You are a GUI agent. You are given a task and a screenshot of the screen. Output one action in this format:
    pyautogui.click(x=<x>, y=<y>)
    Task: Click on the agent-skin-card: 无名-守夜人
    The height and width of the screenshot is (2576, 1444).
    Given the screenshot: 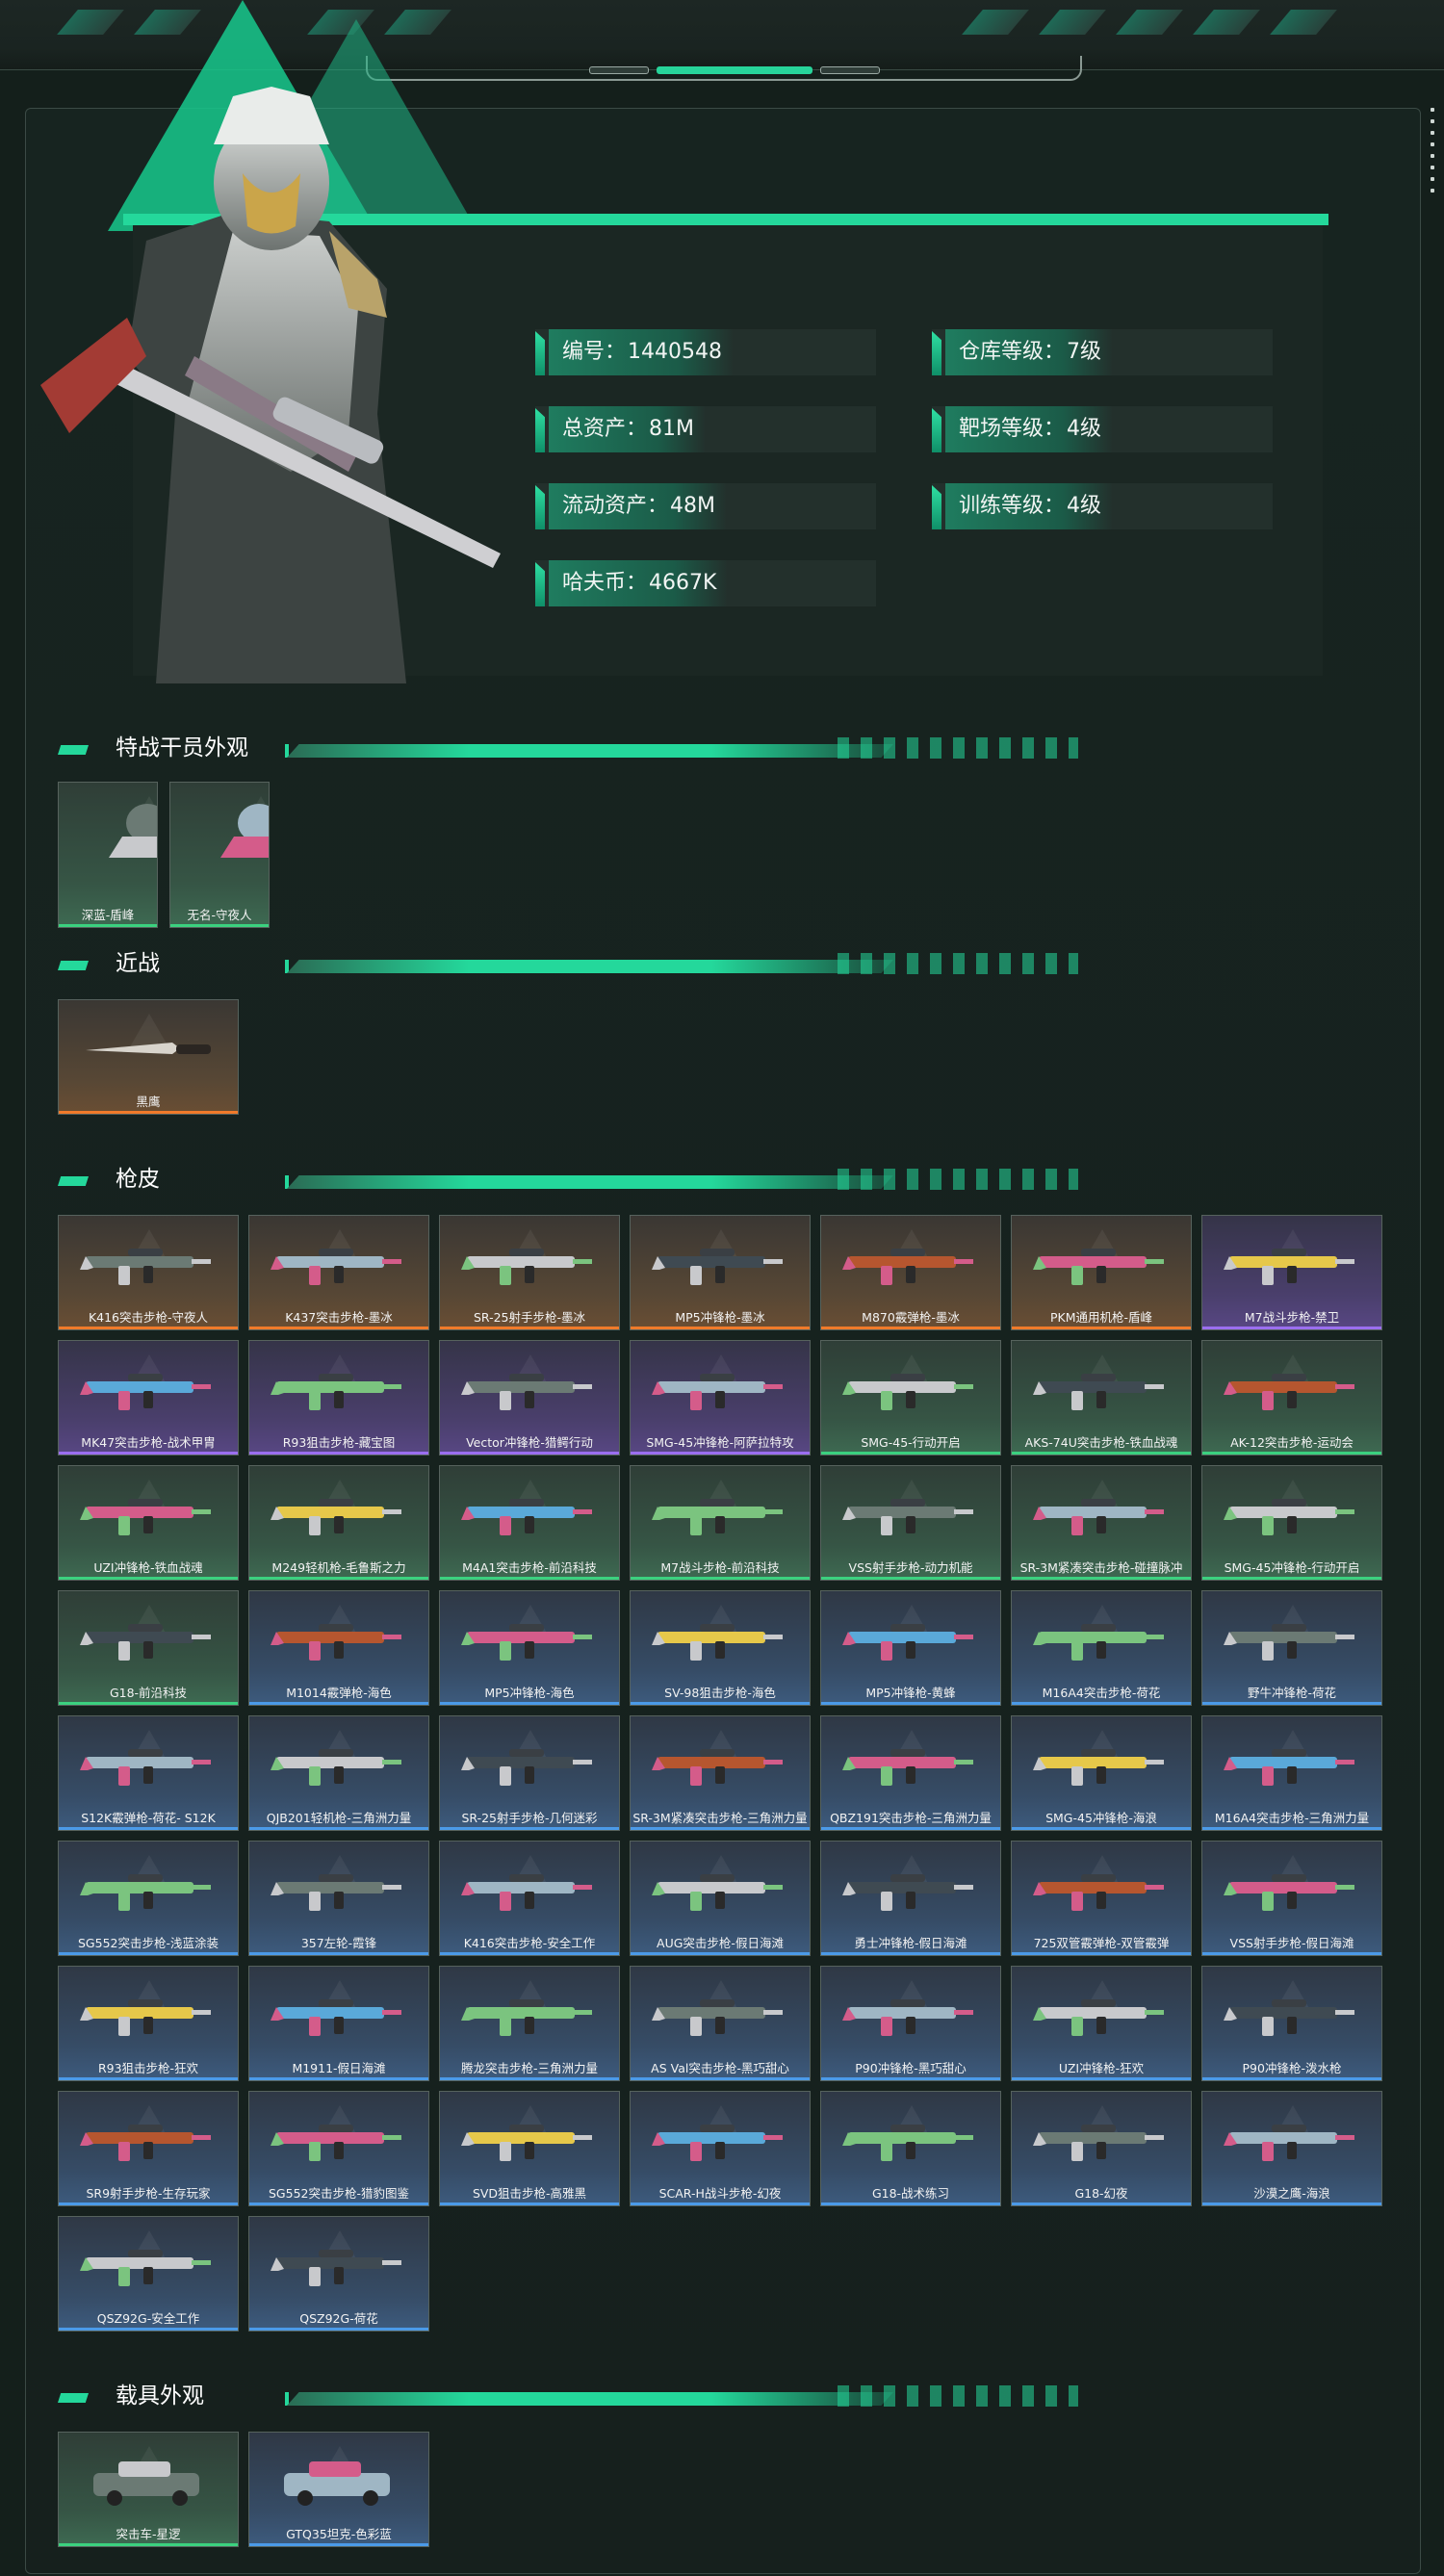 What is the action you would take?
    pyautogui.click(x=220, y=855)
    